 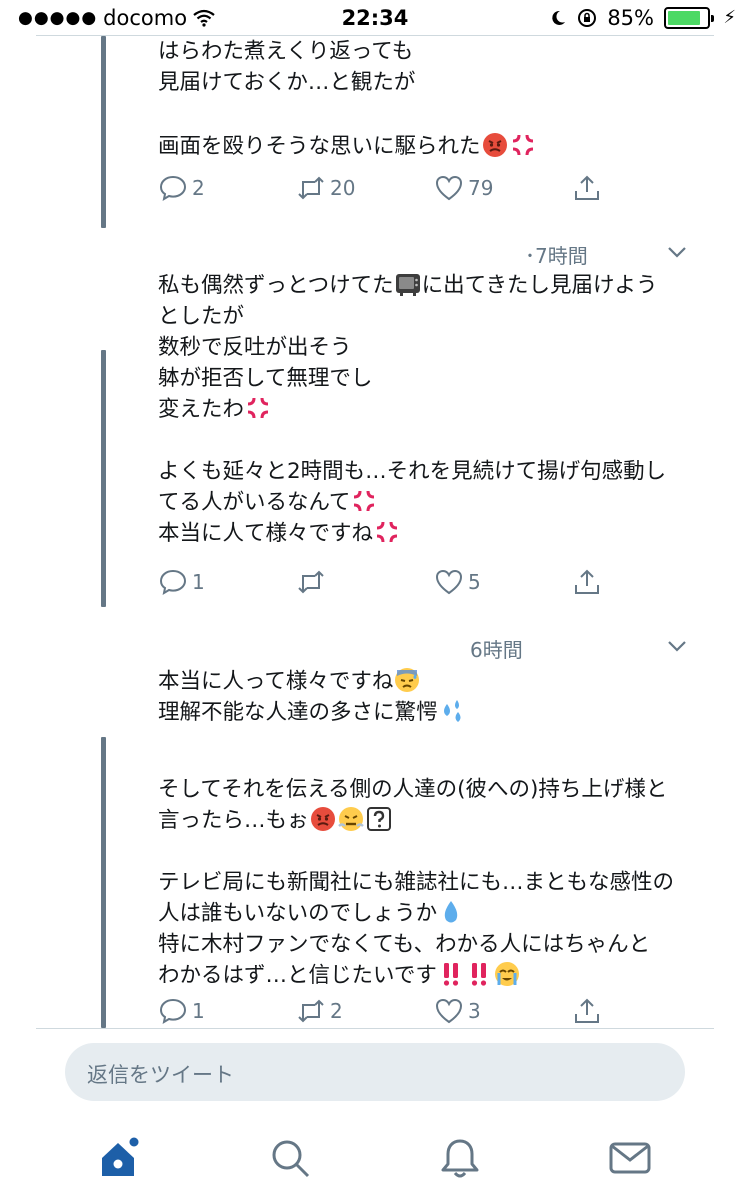 What do you see at coordinates (198, 188) in the screenshot?
I see `reply-count: 2` at bounding box center [198, 188].